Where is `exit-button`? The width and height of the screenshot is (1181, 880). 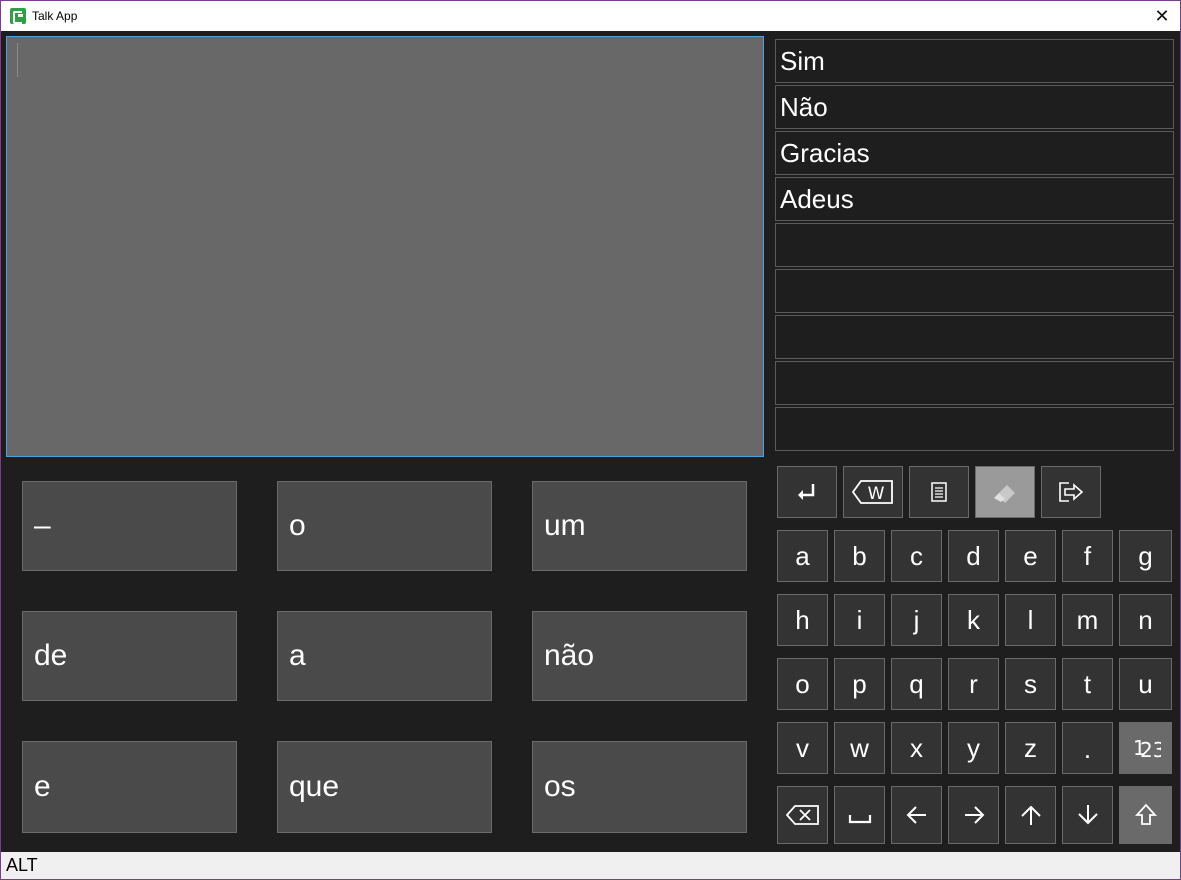 exit-button is located at coordinates (1071, 492).